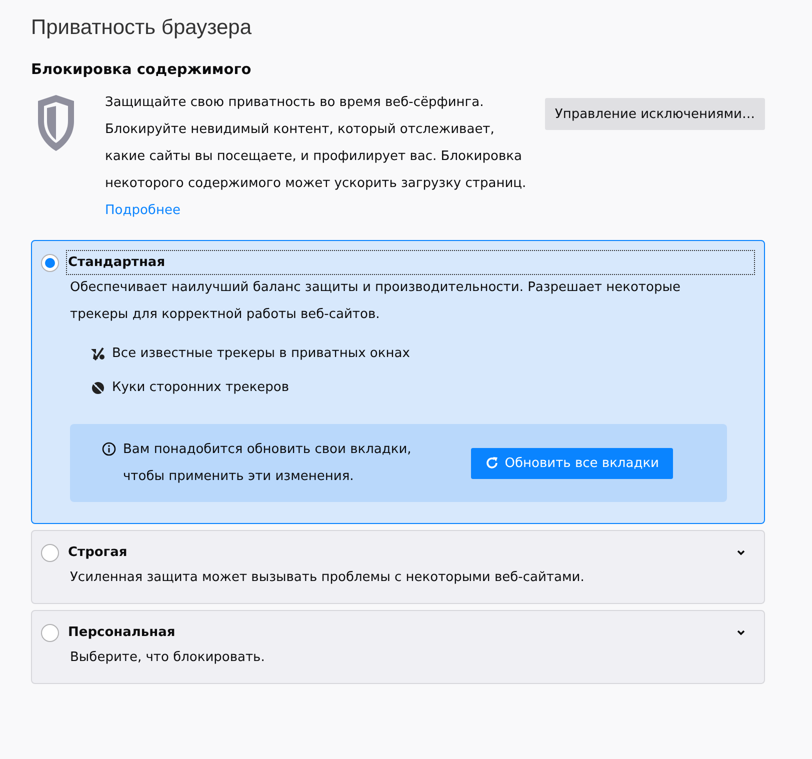 The image size is (812, 759). I want to click on option-description: Обеспечивает наилучший баланс защиты и производительности. Разрешает некоторые трекеры для корректной работы веб-сайтов., so click(376, 301).